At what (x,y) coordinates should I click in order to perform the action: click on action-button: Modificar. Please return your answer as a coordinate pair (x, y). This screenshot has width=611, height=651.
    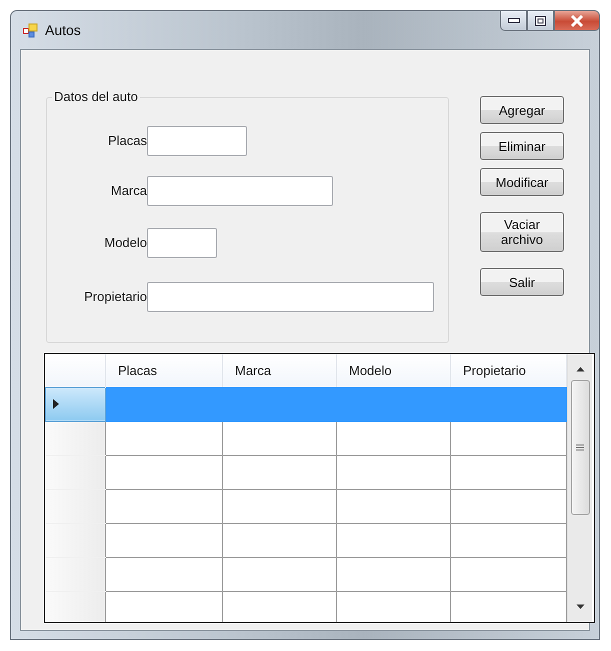
    Looking at the image, I should click on (522, 182).